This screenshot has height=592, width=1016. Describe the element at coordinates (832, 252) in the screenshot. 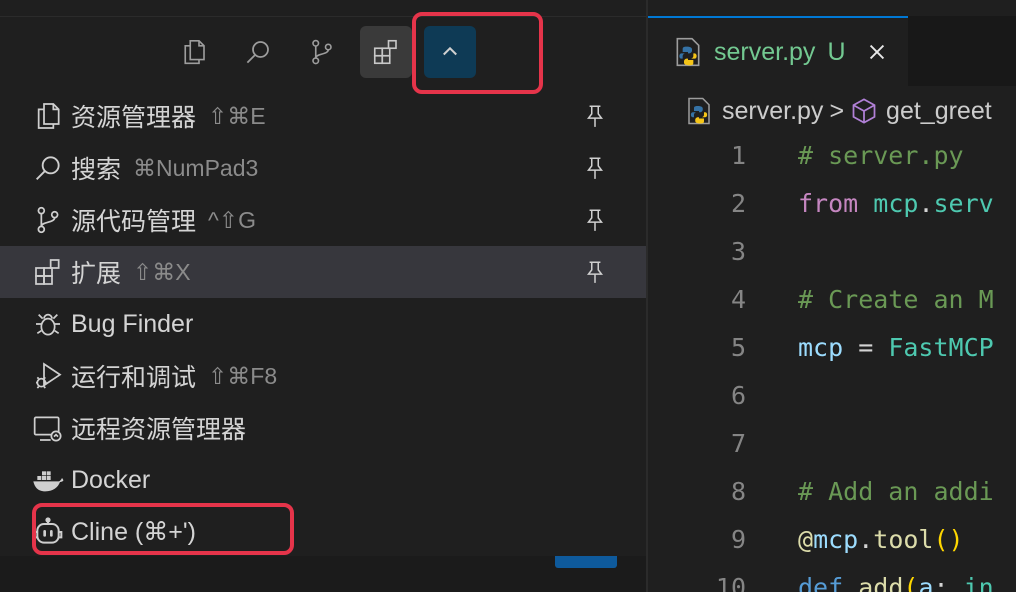

I see `code-line: 3` at that location.